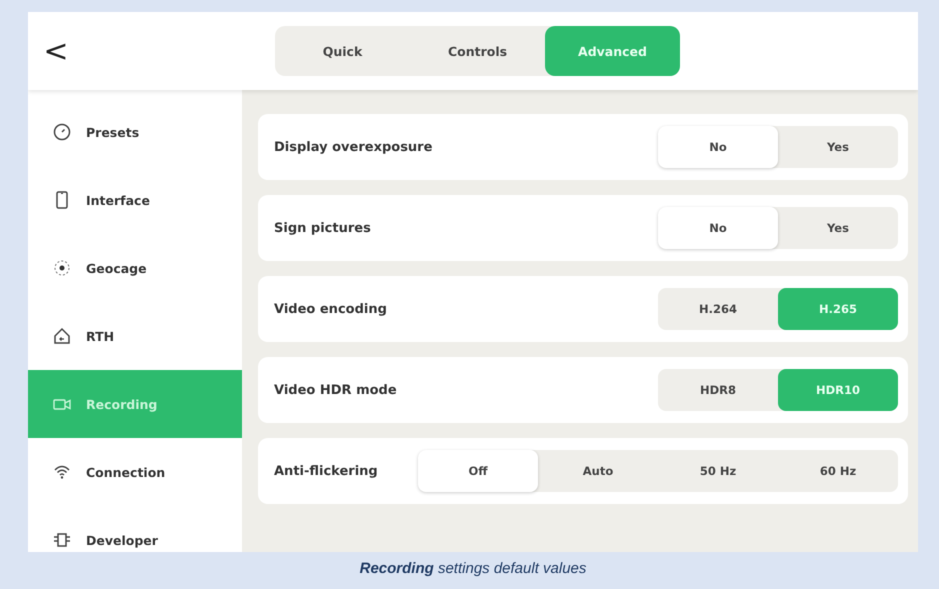  What do you see at coordinates (135, 529) in the screenshot?
I see `sidebar-item: Developer` at bounding box center [135, 529].